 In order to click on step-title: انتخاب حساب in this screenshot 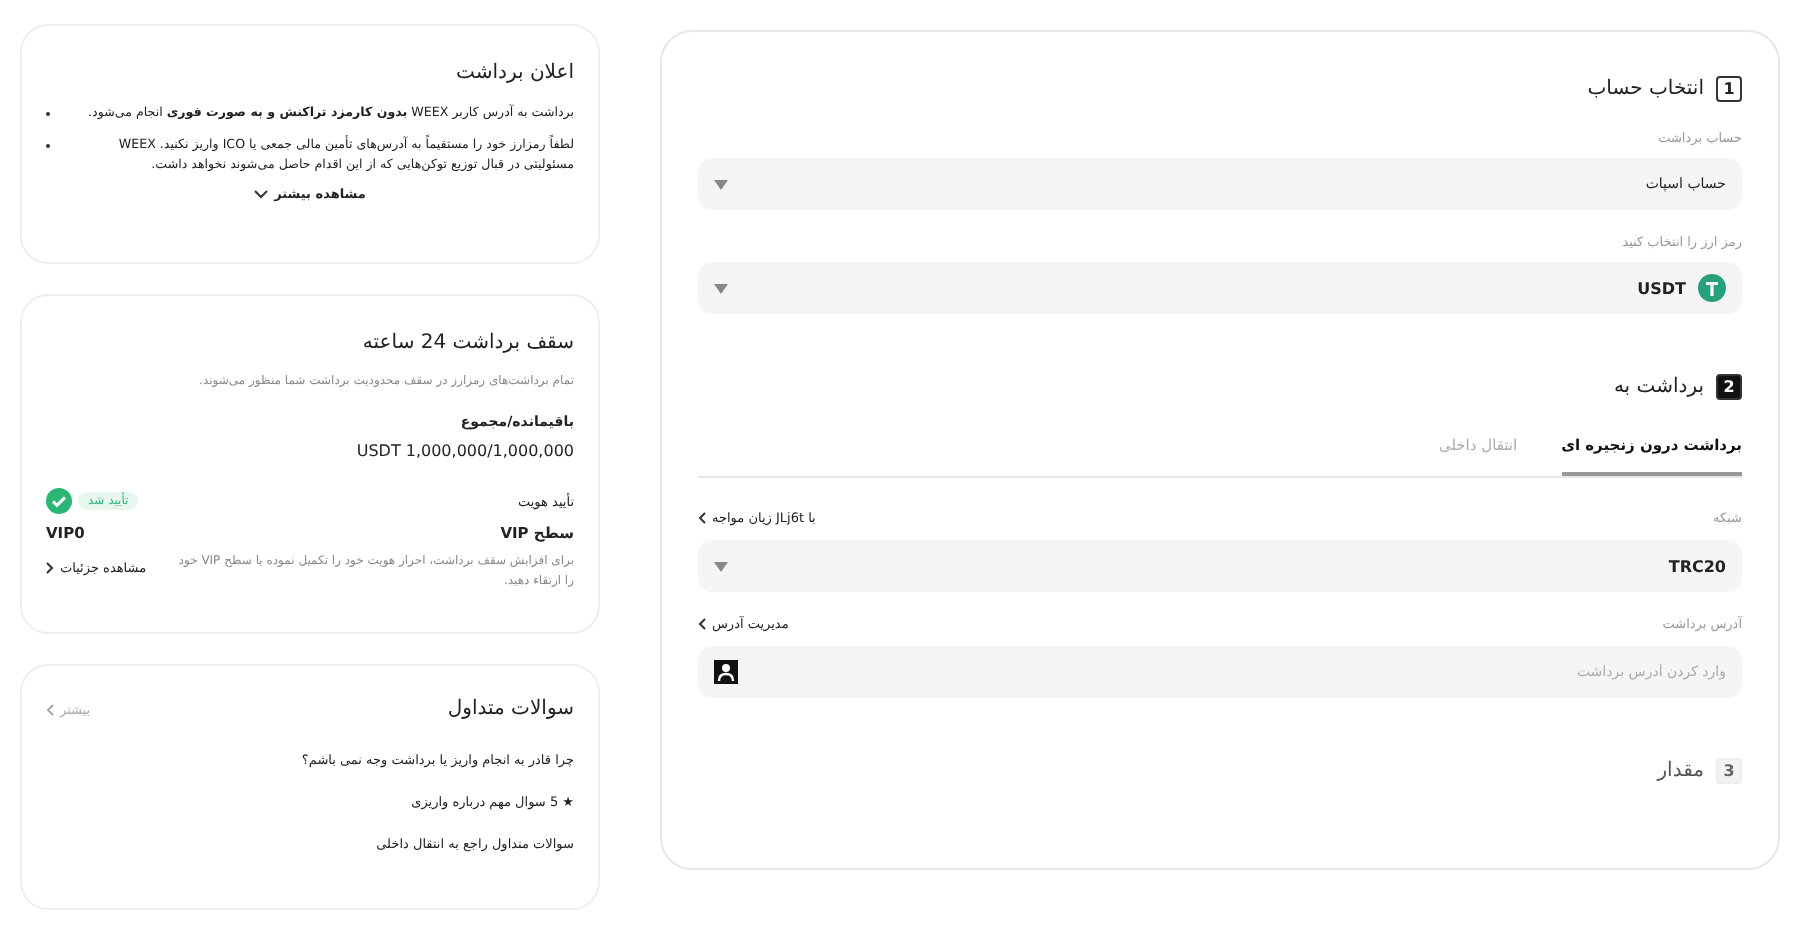, I will do `click(1645, 89)`.